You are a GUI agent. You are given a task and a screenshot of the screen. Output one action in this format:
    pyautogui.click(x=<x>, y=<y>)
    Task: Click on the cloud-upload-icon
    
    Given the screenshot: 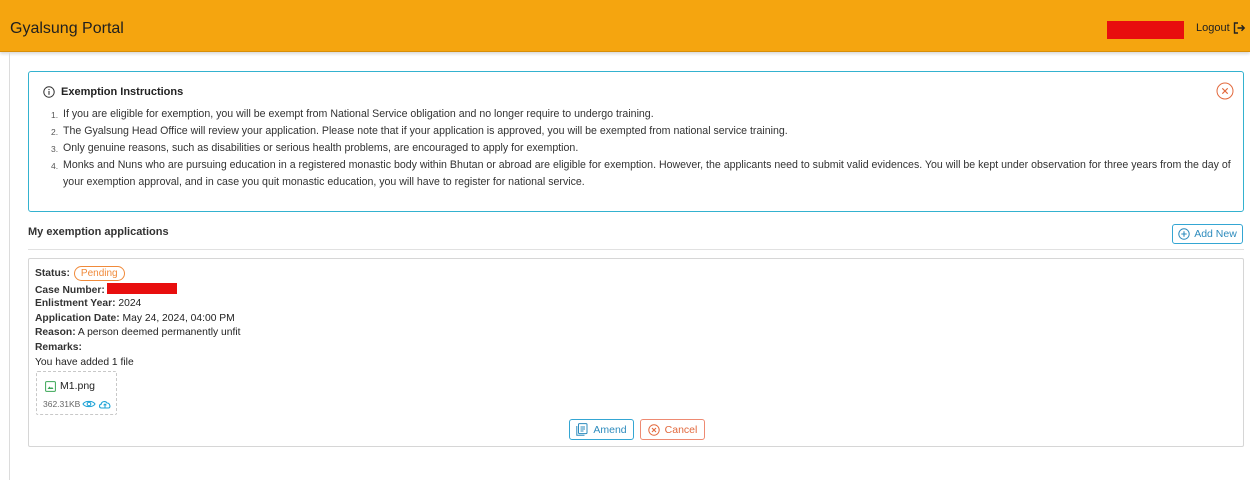 What is the action you would take?
    pyautogui.click(x=105, y=404)
    